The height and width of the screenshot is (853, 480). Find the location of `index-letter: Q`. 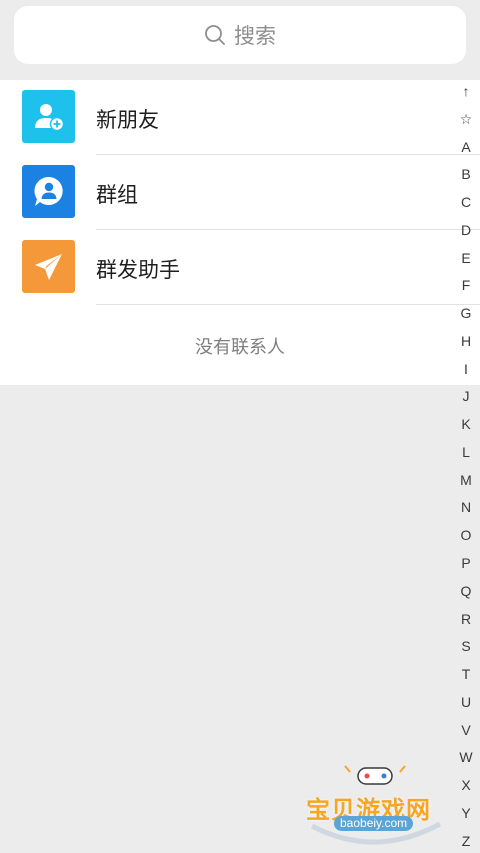

index-letter: Q is located at coordinates (466, 591).